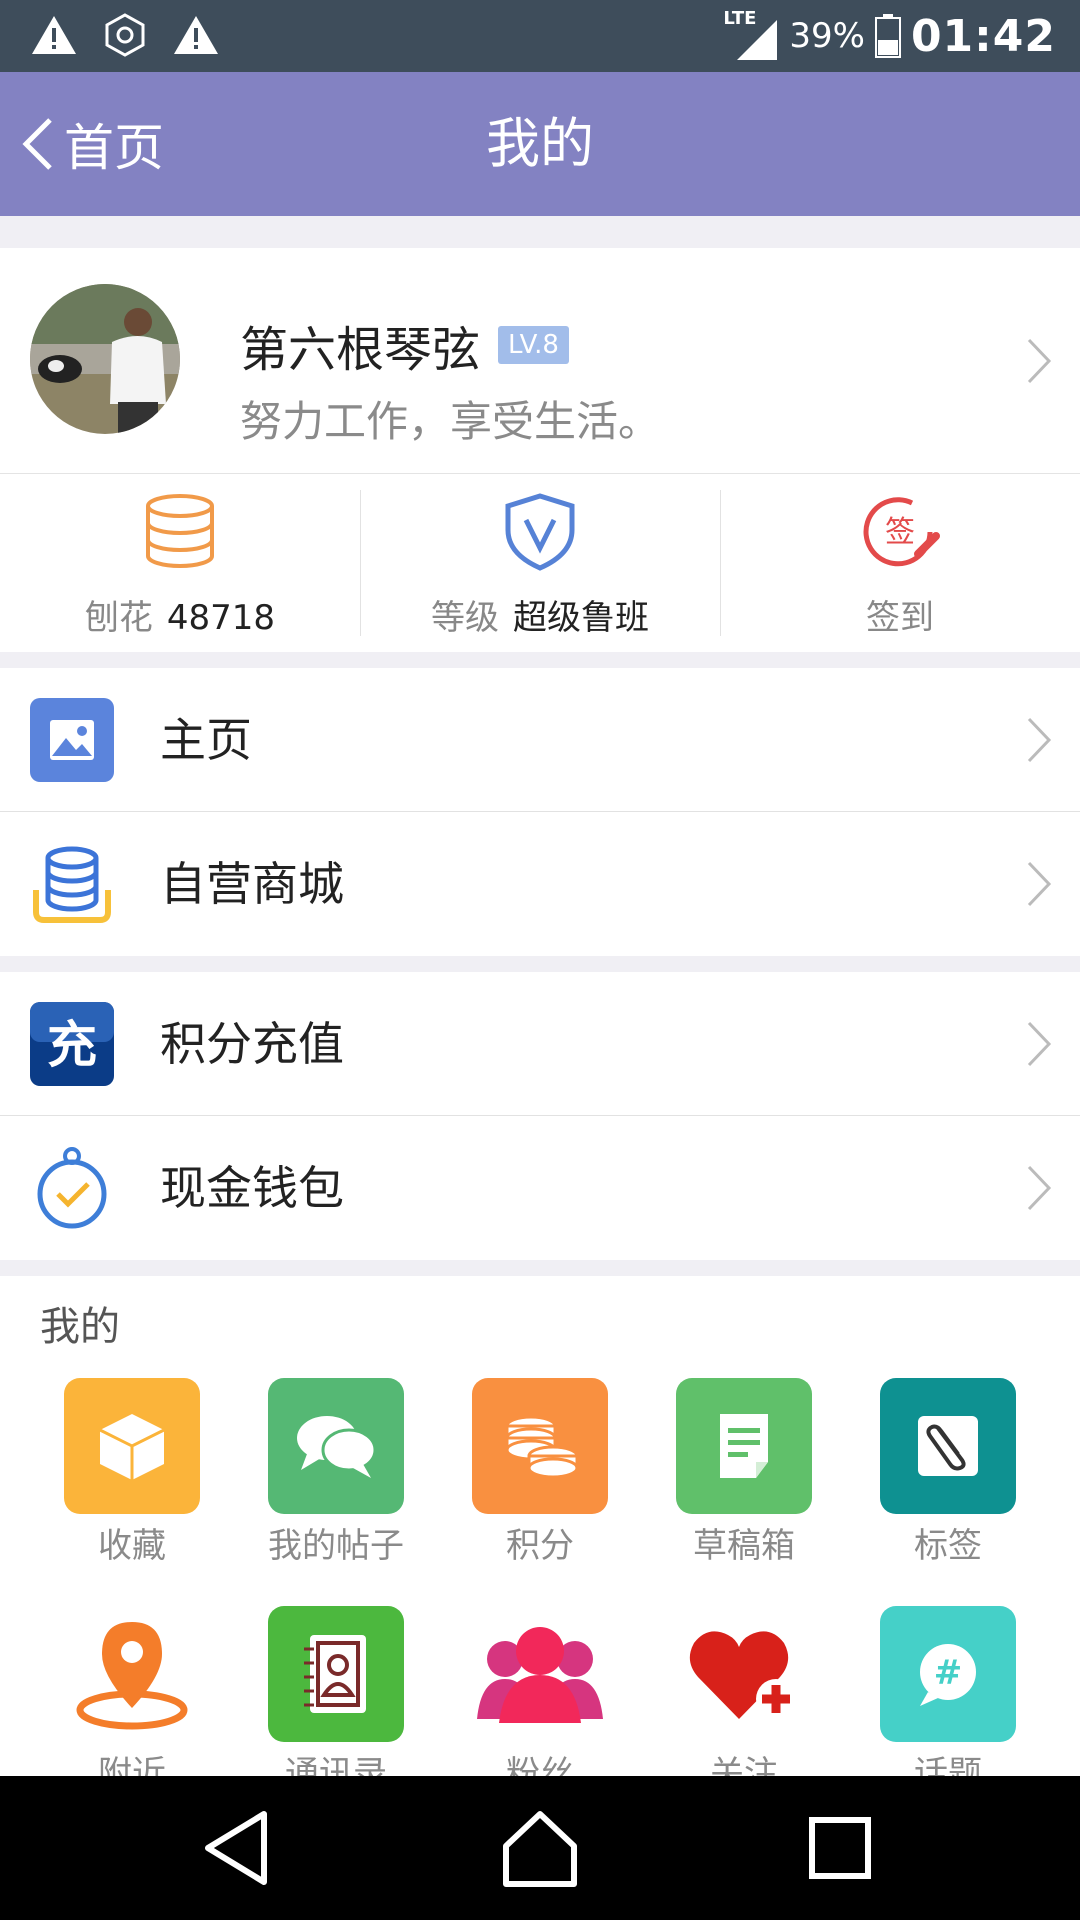 The image size is (1080, 1920). I want to click on paperclip-icon, so click(948, 1446).